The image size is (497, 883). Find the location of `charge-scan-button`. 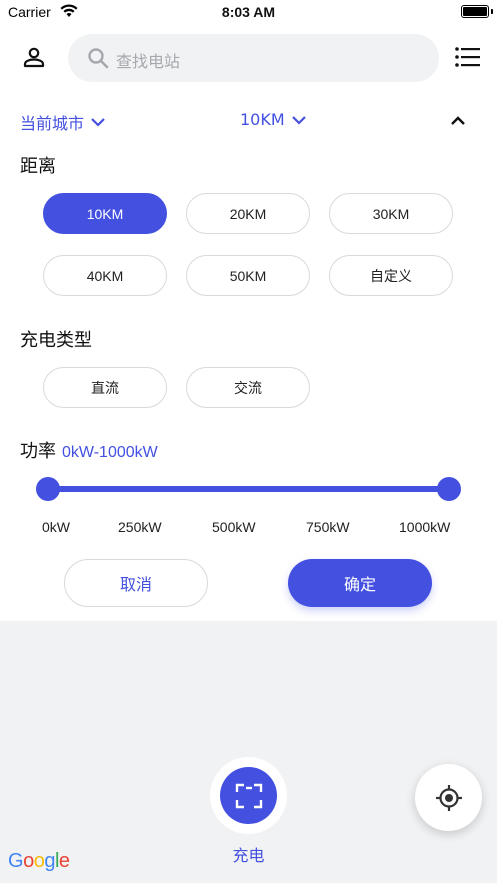

charge-scan-button is located at coordinates (248, 795).